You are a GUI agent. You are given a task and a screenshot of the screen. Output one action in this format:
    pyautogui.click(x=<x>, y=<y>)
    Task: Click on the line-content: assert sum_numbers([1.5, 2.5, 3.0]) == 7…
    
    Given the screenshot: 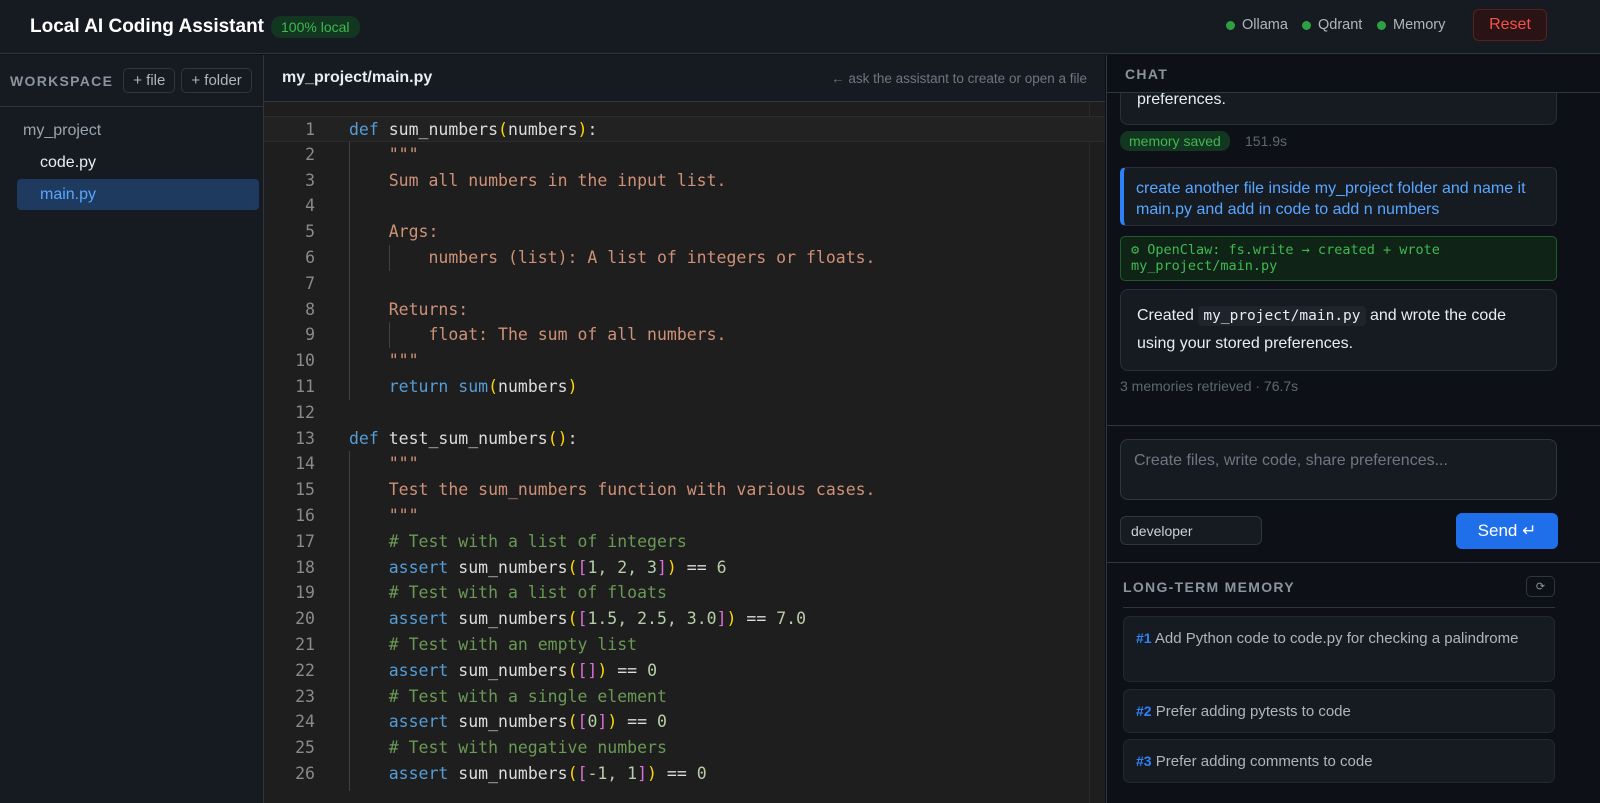 What is the action you would take?
    pyautogui.click(x=577, y=619)
    